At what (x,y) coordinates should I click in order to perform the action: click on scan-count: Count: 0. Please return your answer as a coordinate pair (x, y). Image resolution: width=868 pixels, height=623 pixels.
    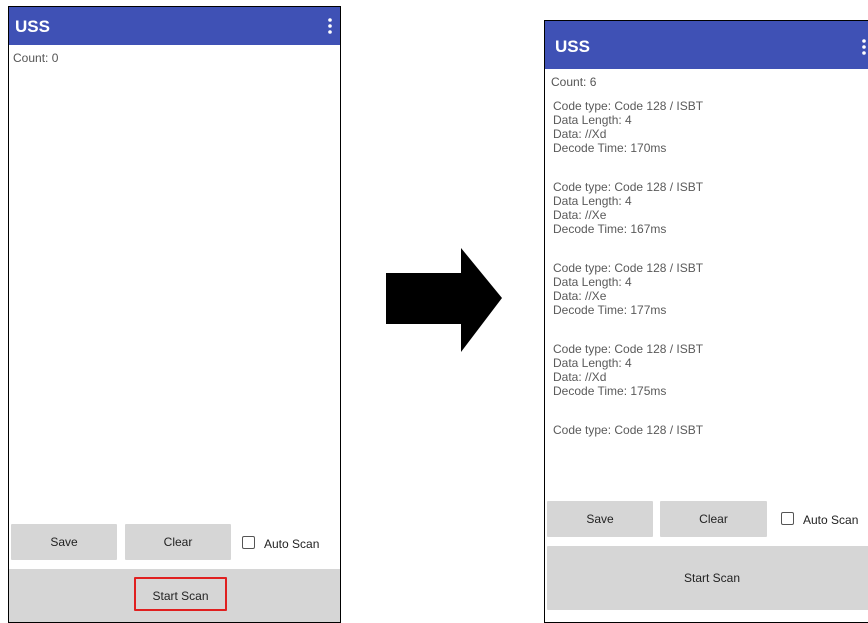
    Looking at the image, I should click on (36, 58).